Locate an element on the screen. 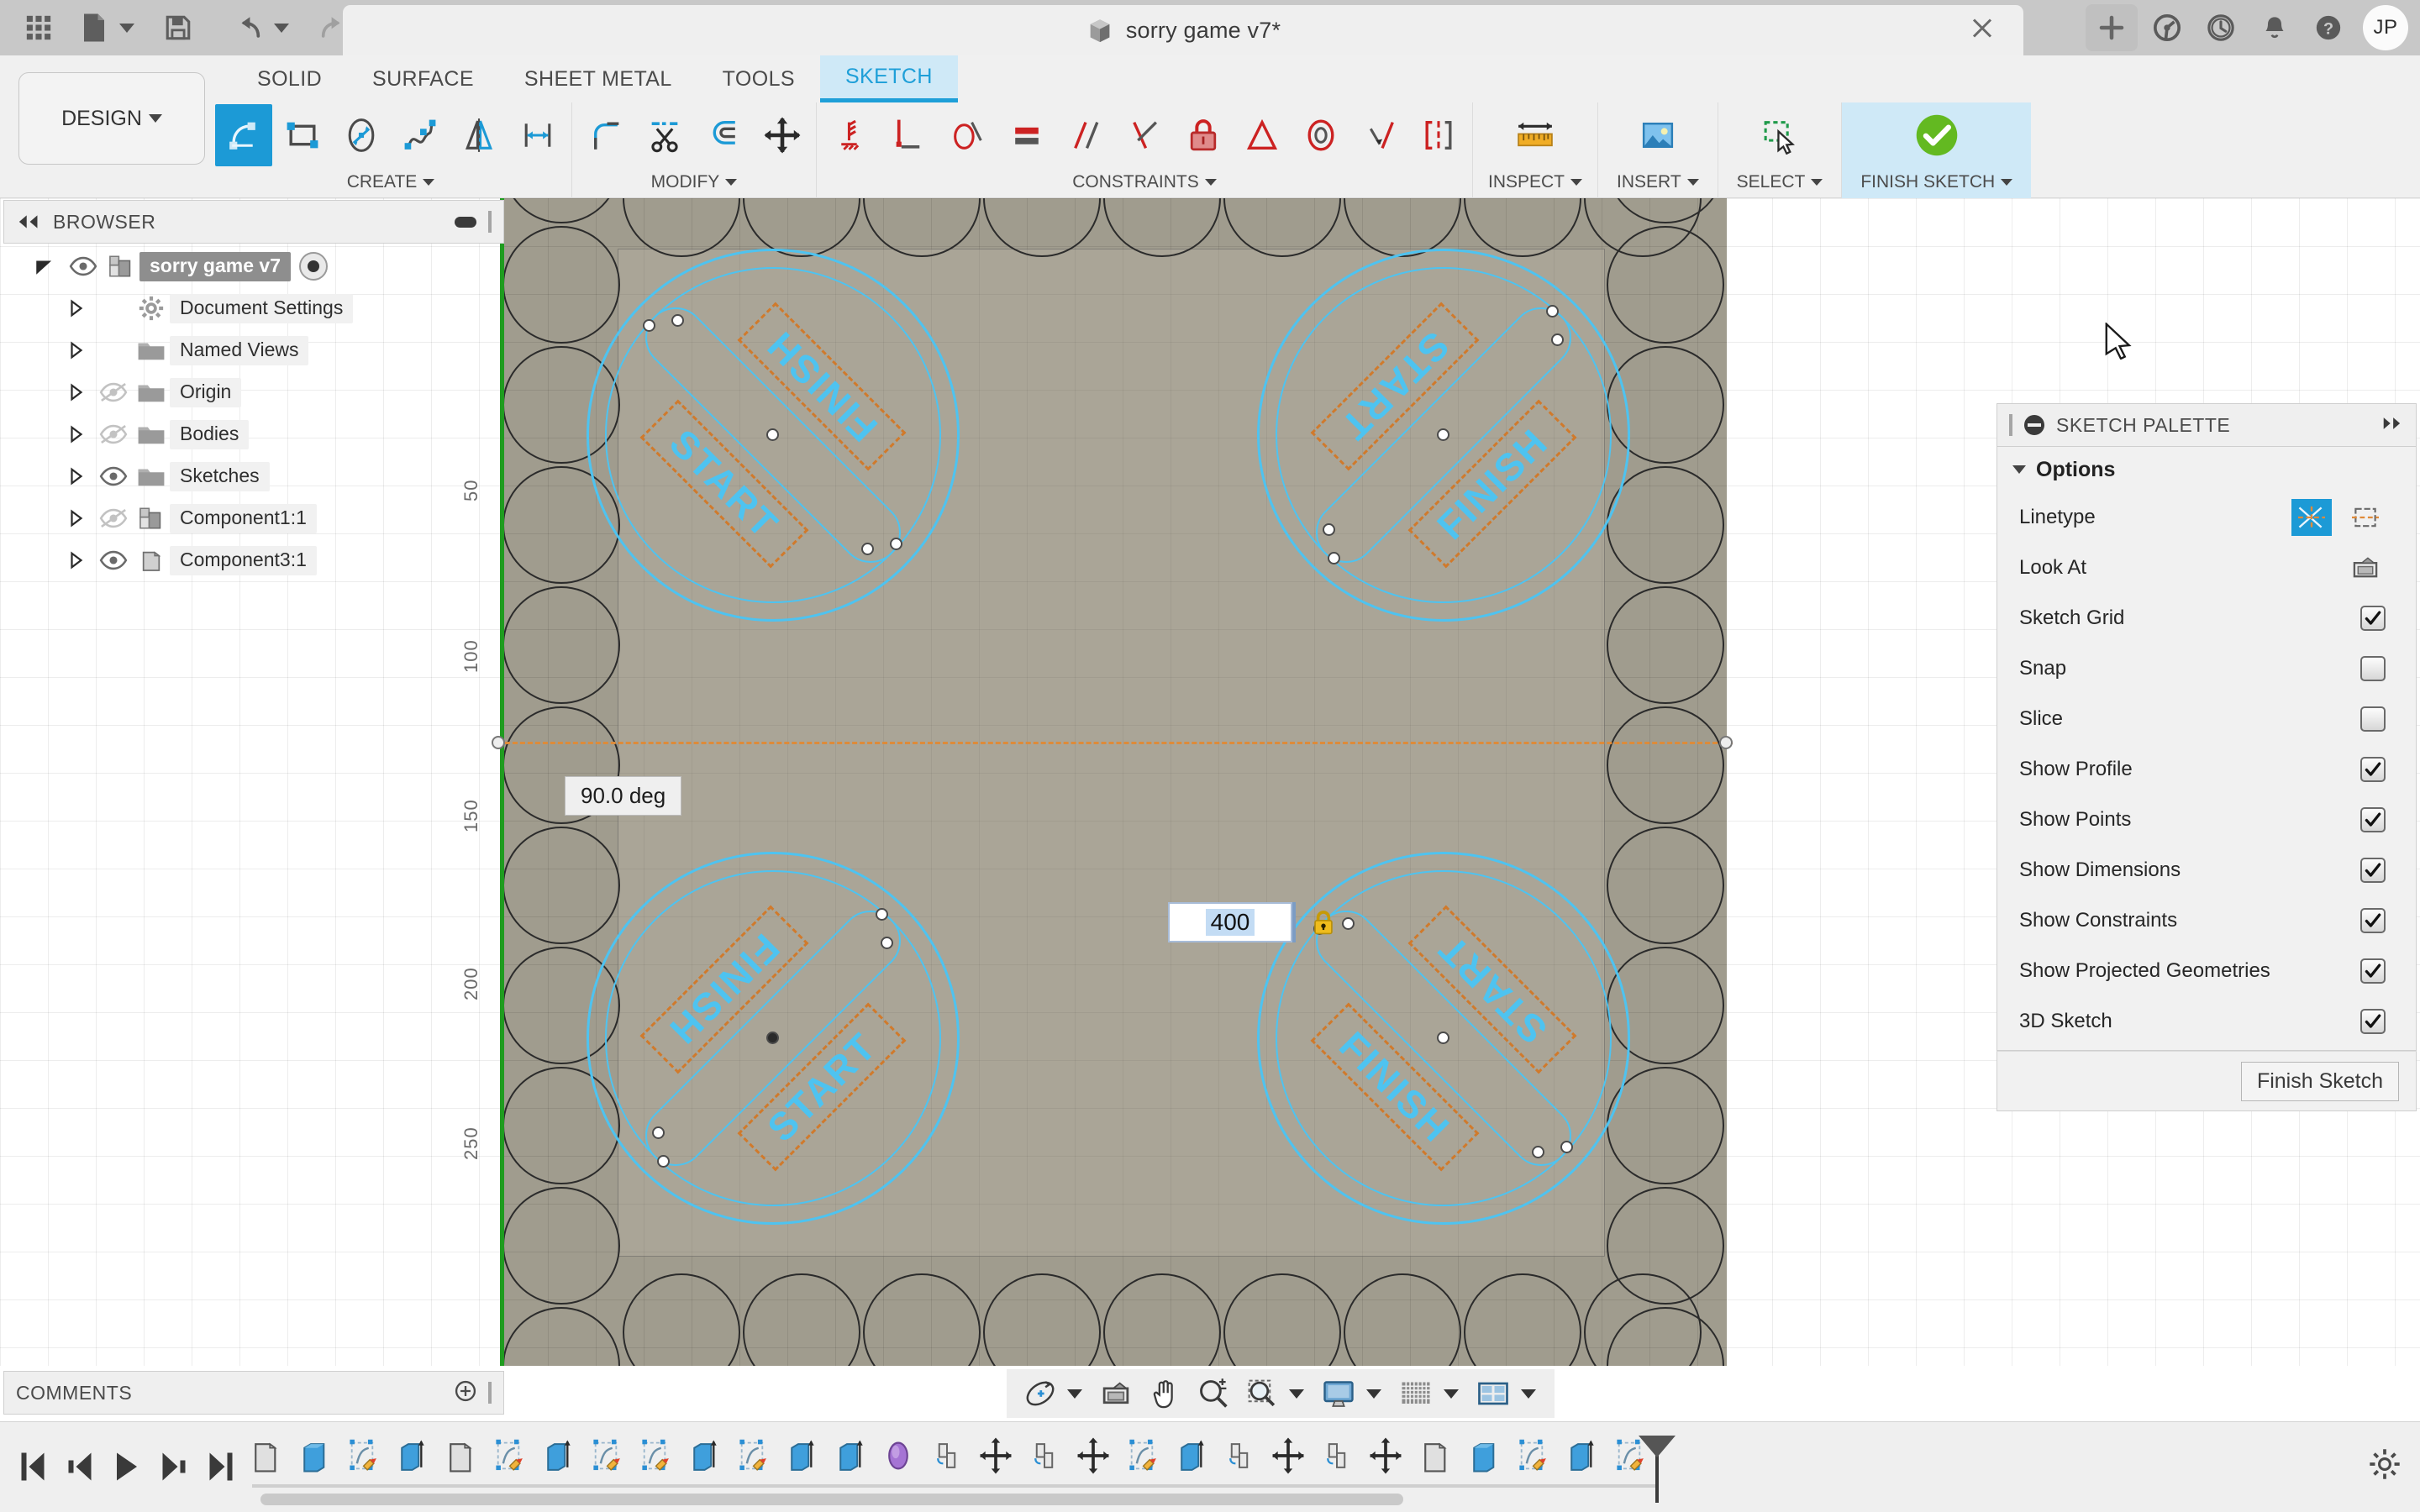 This screenshot has height=1512, width=2420. timeline-marker is located at coordinates (1657, 1469).